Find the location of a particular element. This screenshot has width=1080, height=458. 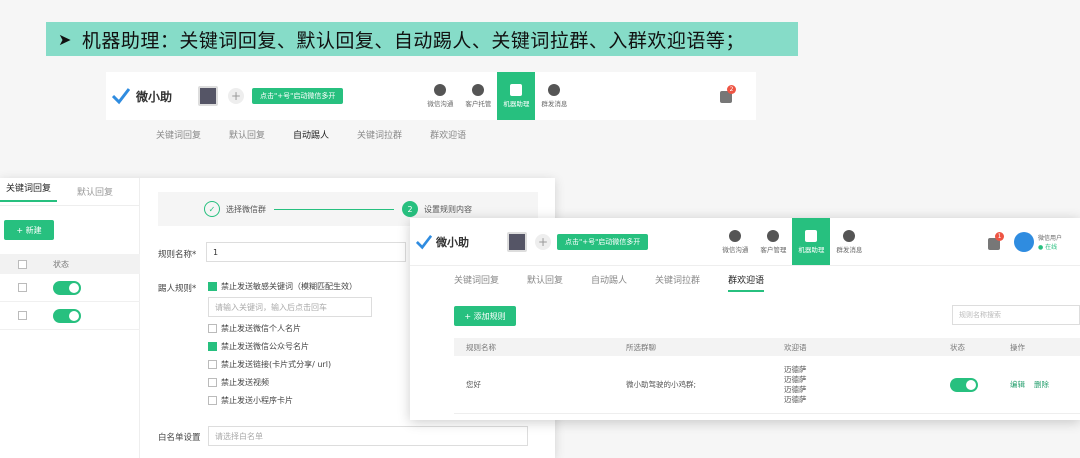

col-rule-name: 规则名称 is located at coordinates (481, 347).